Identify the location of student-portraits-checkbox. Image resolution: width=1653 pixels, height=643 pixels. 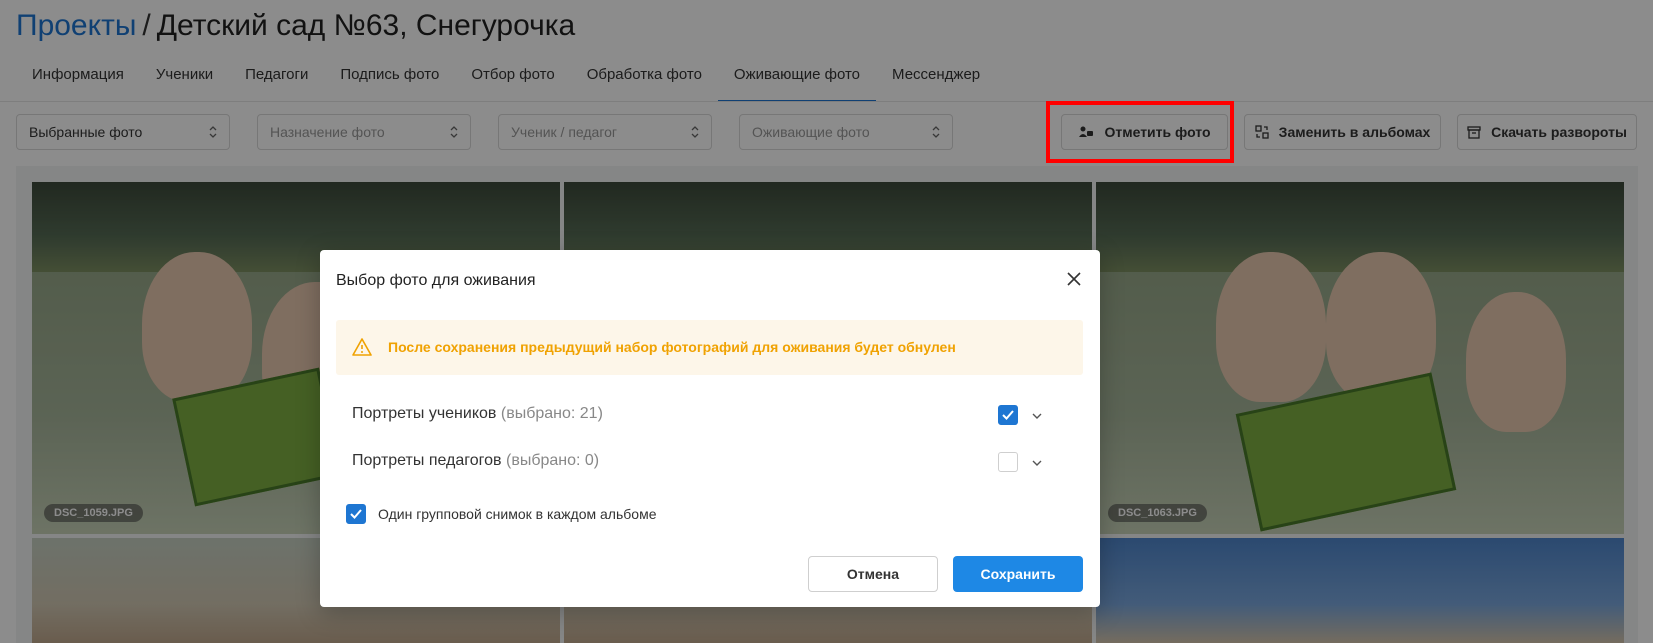
(1008, 415).